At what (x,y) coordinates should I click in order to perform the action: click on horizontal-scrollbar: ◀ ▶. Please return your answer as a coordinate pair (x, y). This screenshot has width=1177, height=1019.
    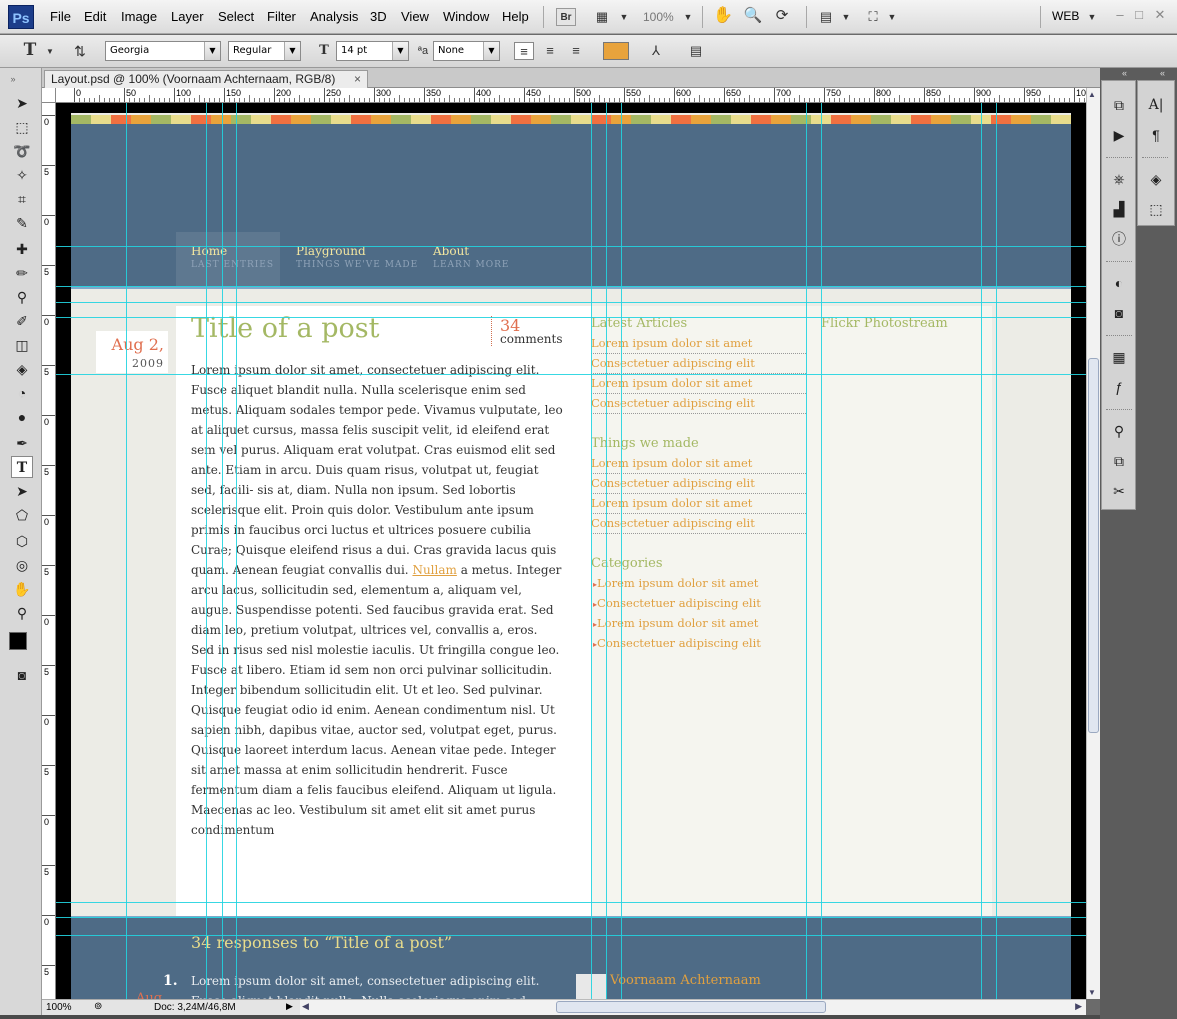
    Looking at the image, I should click on (693, 1007).